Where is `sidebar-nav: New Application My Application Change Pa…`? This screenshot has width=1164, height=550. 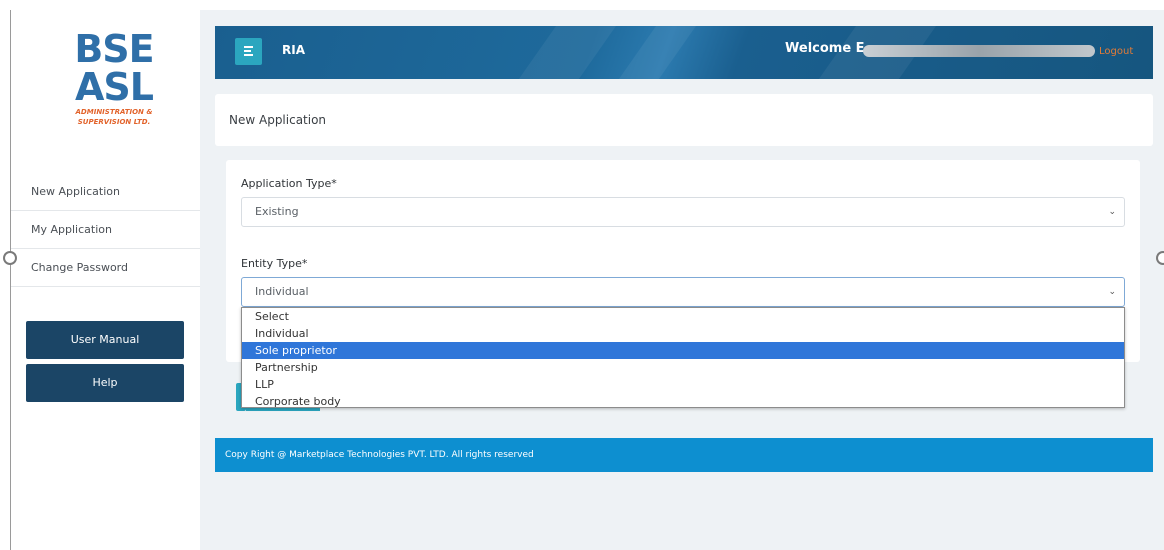 sidebar-nav: New Application My Application Change Pa… is located at coordinates (105, 230).